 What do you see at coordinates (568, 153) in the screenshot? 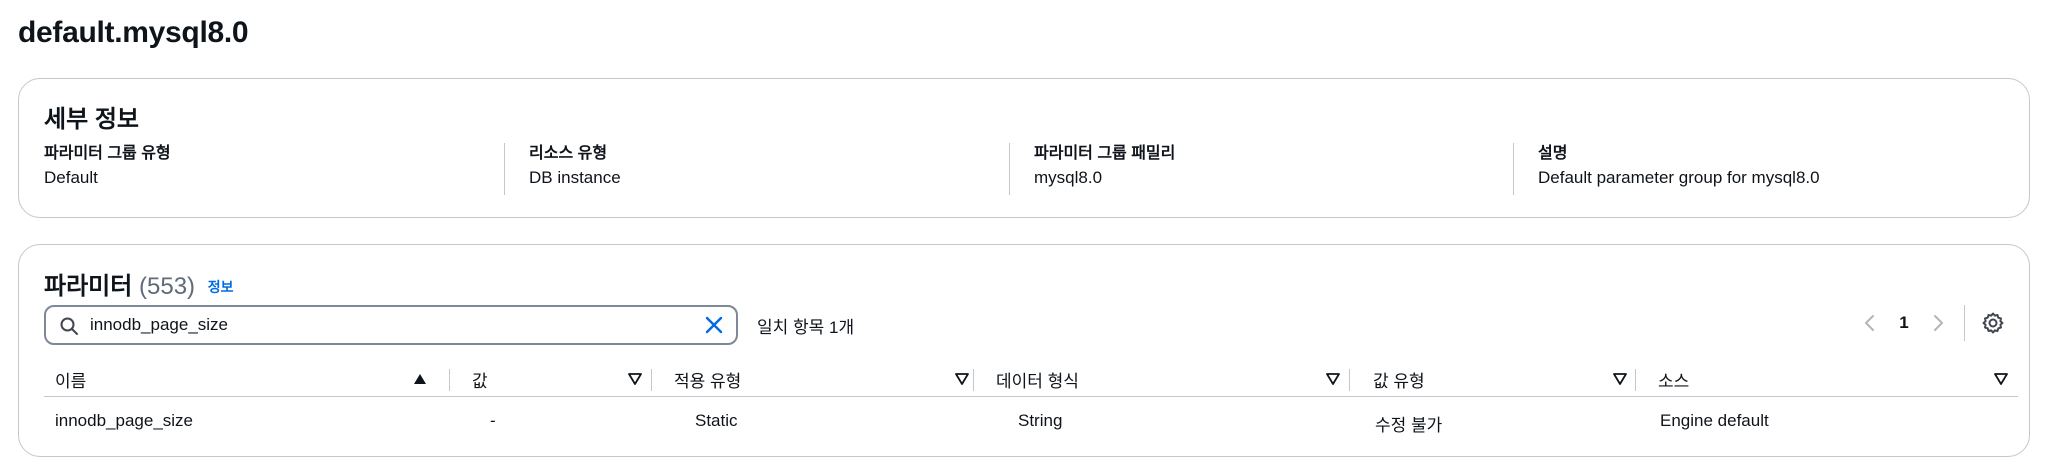
I see `detail-label: 리소스 유형` at bounding box center [568, 153].